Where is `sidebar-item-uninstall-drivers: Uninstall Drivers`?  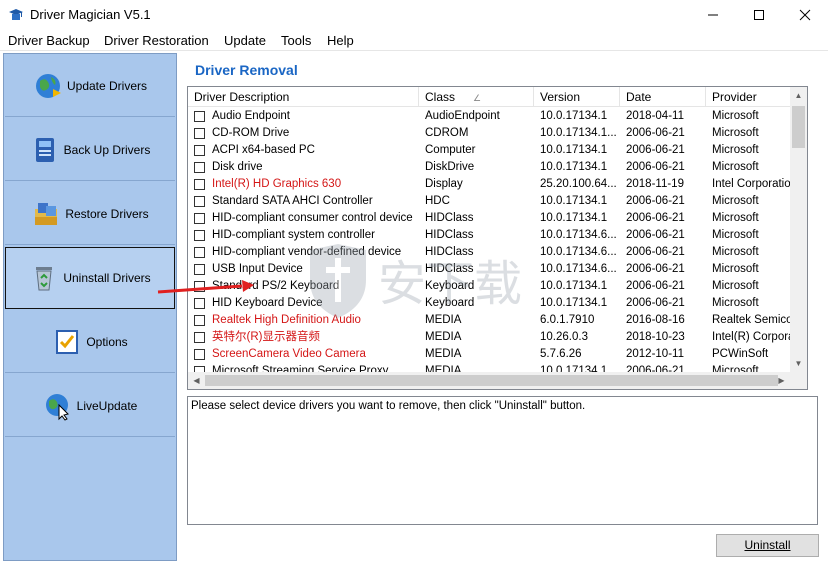 sidebar-item-uninstall-drivers: Uninstall Drivers is located at coordinates (90, 278).